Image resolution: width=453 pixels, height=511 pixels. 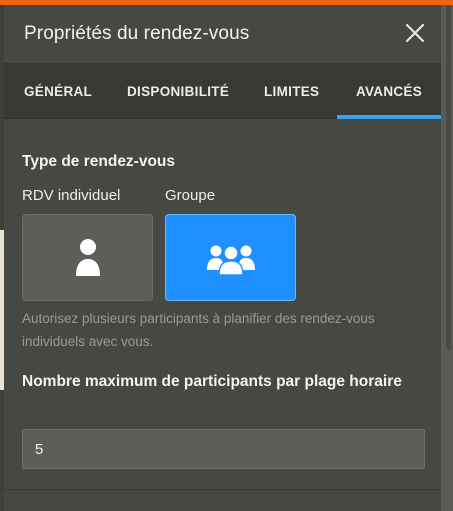 I want to click on max-participants-input, so click(x=223, y=449).